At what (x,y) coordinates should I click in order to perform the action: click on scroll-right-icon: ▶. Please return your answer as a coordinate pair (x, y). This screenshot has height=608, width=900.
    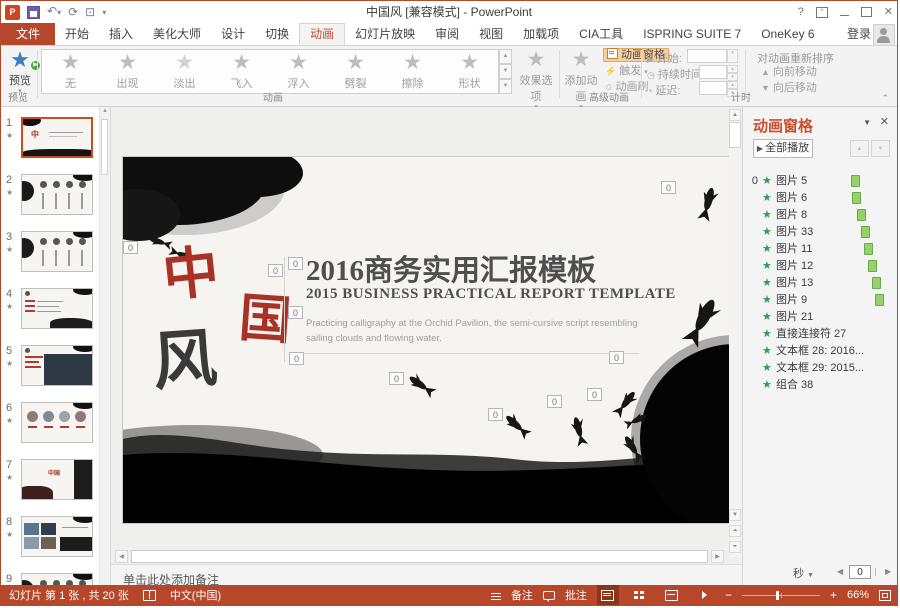
    Looking at the image, I should click on (717, 556).